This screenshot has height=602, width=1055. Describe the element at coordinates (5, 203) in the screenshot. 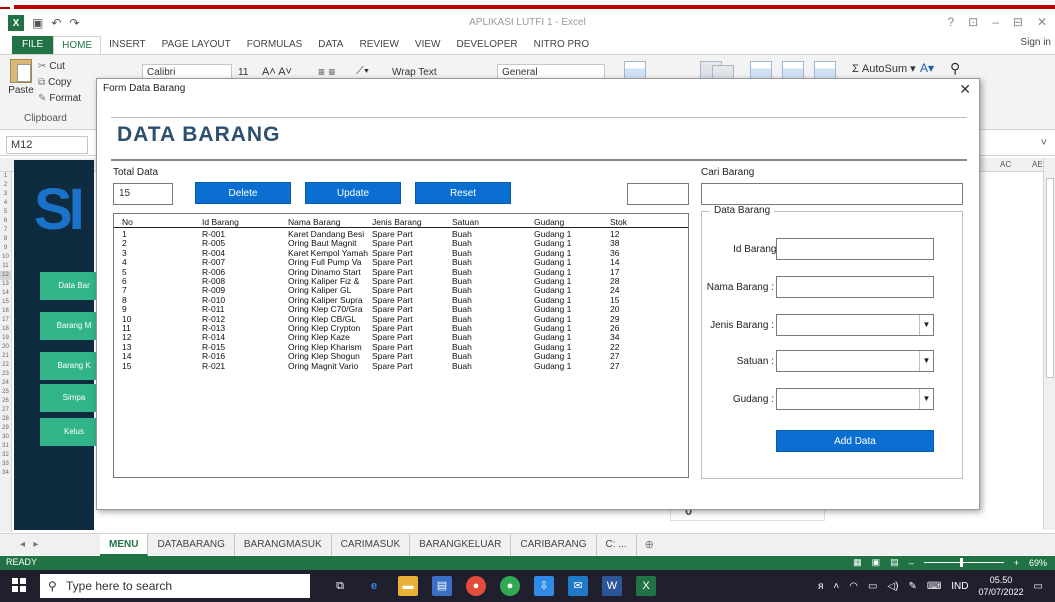

I see `row-header: 4` at that location.